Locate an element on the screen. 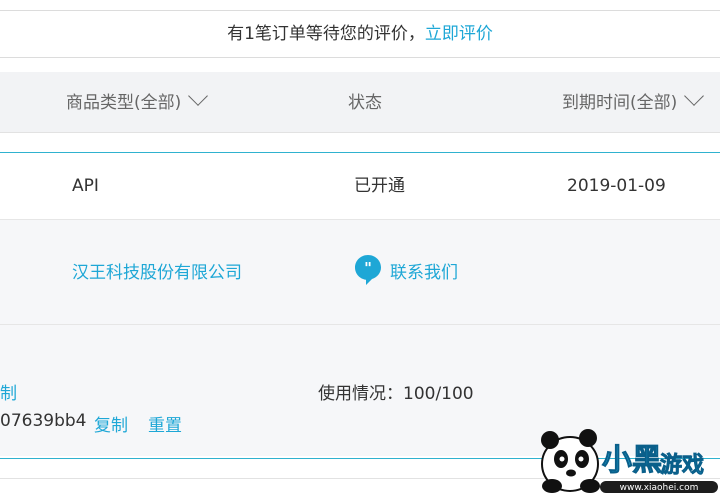 Image resolution: width=720 pixels, height=499 pixels. product-type-label: 商品类型(全部) is located at coordinates (124, 103).